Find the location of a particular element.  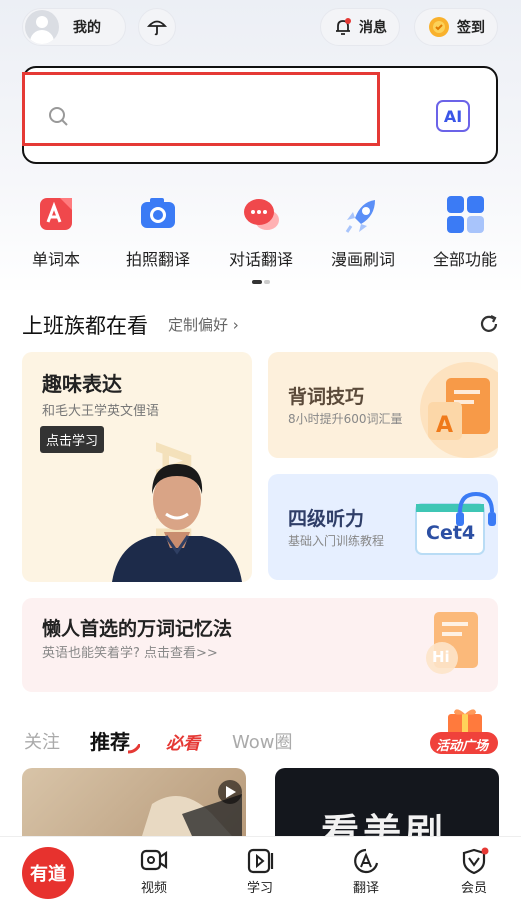

grid-icon is located at coordinates (465, 214).